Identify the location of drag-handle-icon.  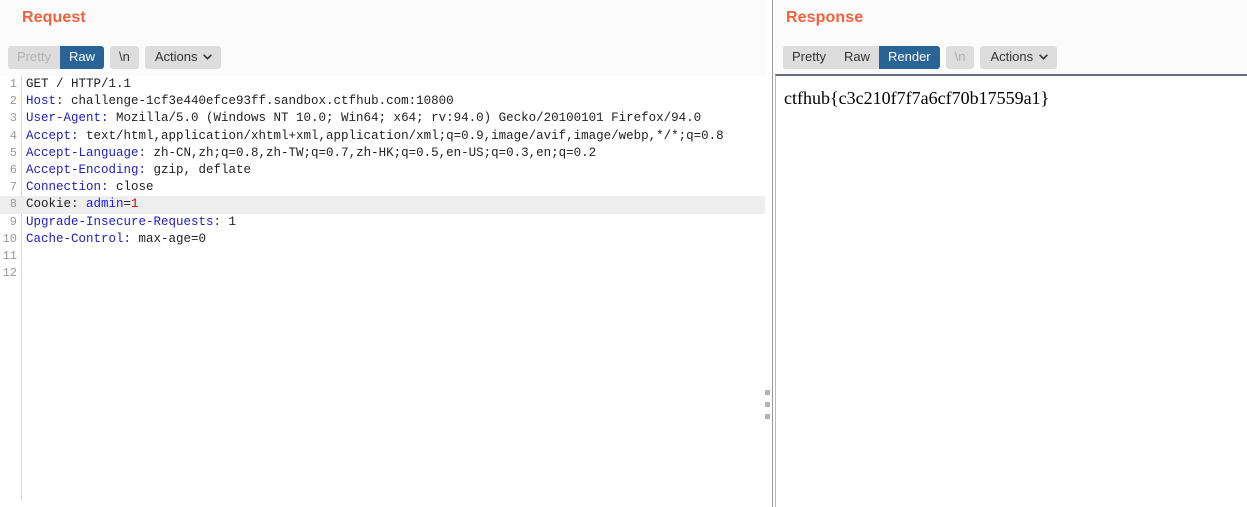
(767, 404).